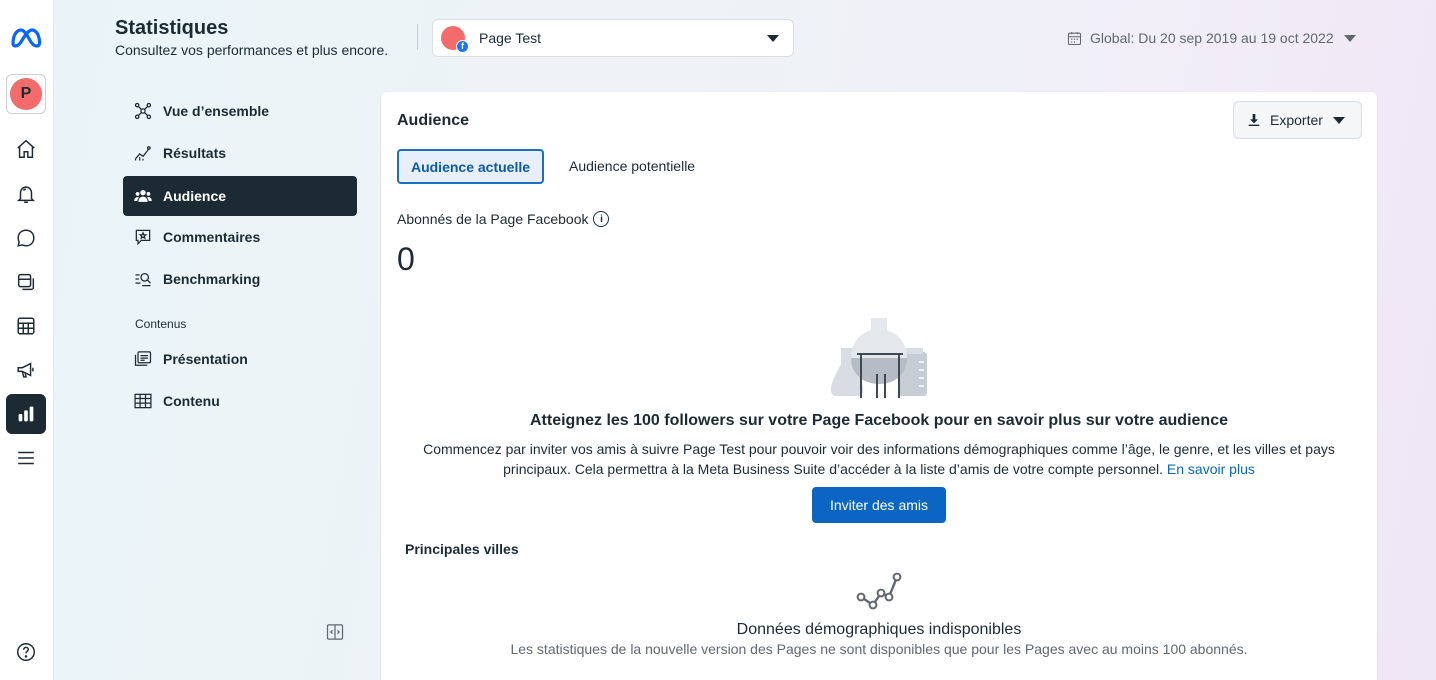 The height and width of the screenshot is (680, 1436). I want to click on benchmarking-icon, so click(143, 279).